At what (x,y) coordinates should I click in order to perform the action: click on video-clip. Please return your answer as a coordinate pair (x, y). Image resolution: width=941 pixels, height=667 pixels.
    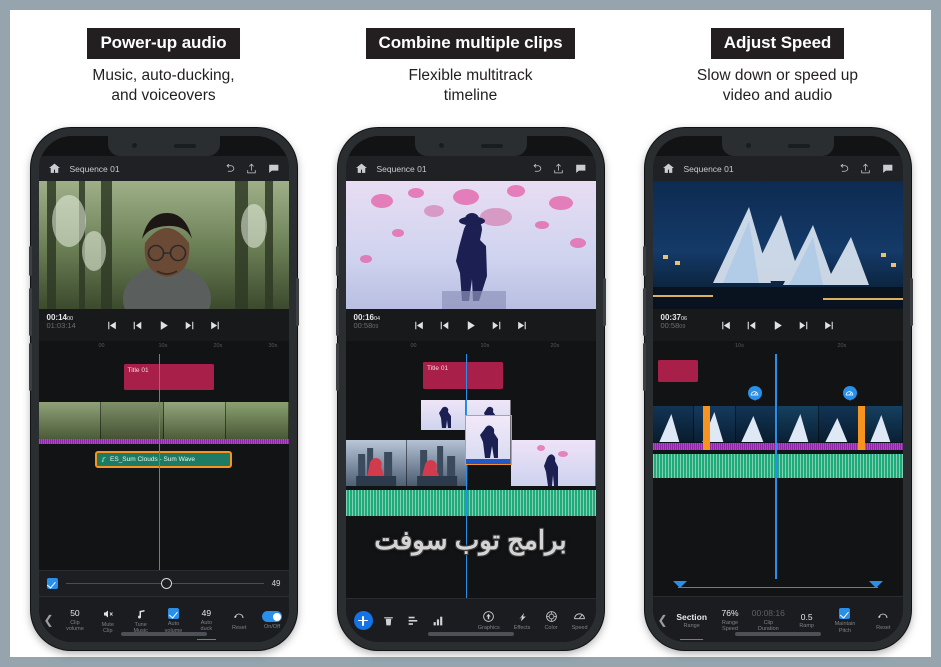
    Looking at the image, I should click on (163, 423).